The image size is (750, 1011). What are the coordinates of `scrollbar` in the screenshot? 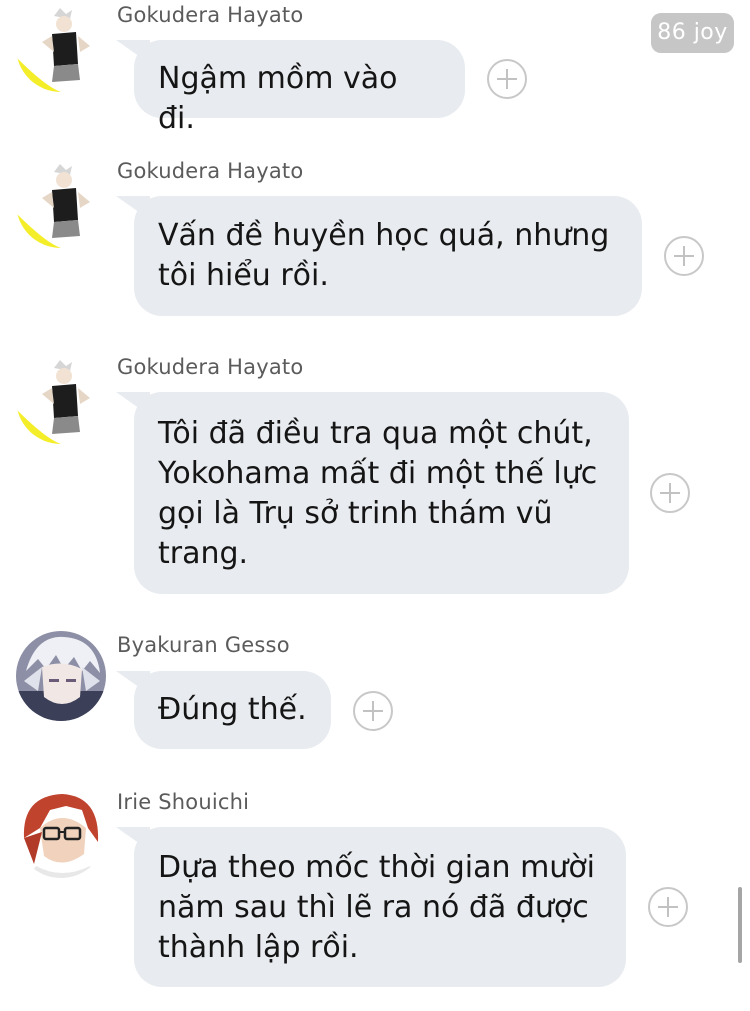 It's located at (740, 925).